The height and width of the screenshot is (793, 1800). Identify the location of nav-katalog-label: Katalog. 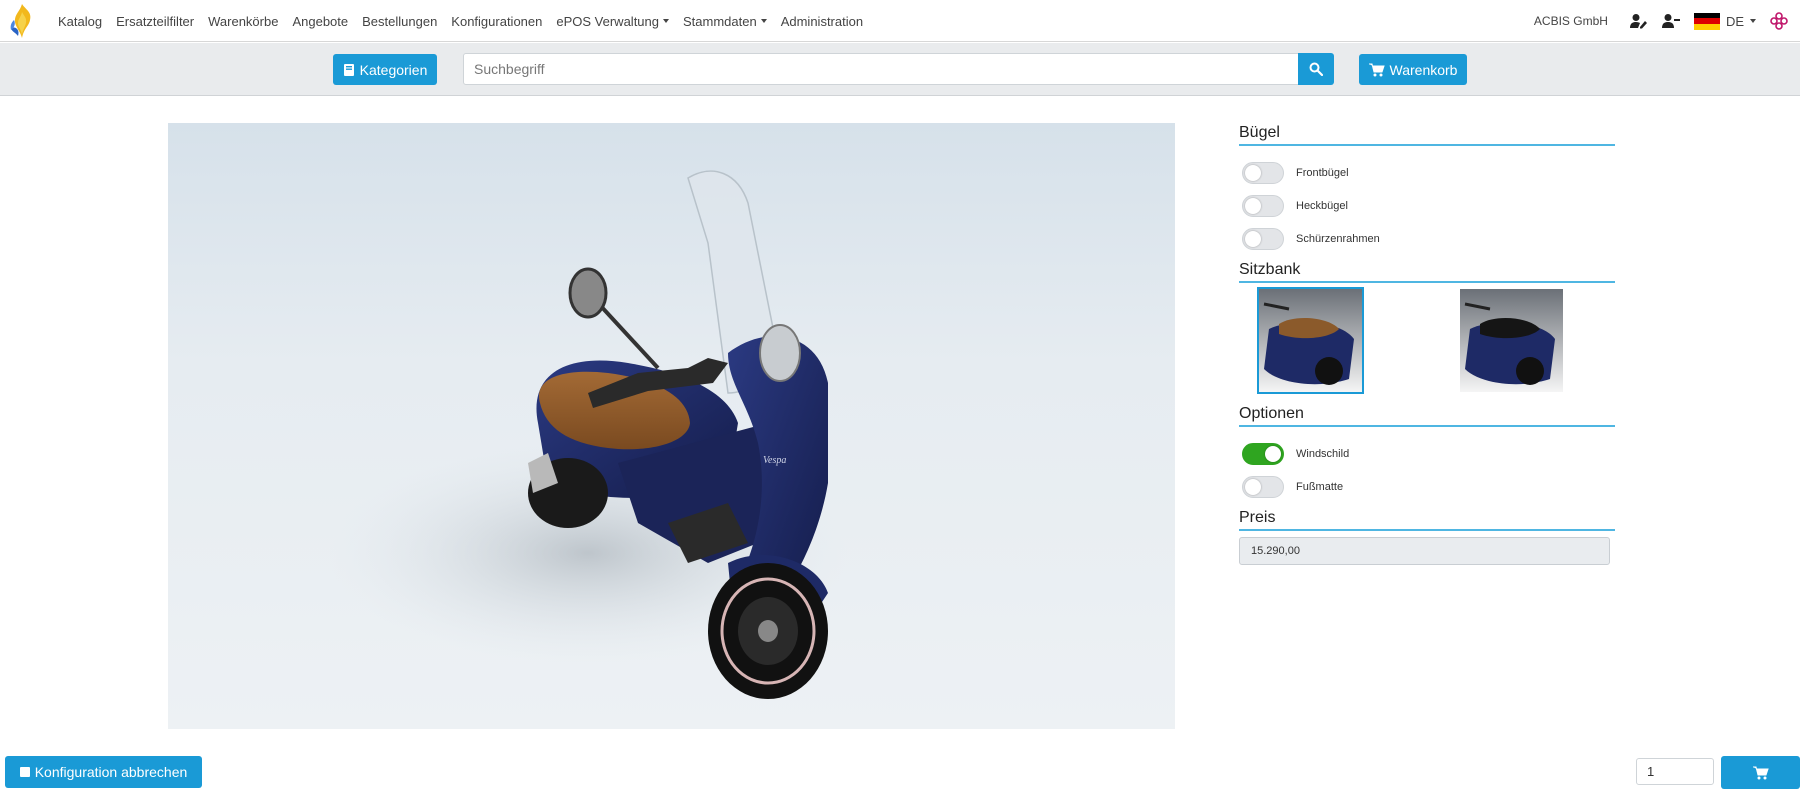
(80, 21).